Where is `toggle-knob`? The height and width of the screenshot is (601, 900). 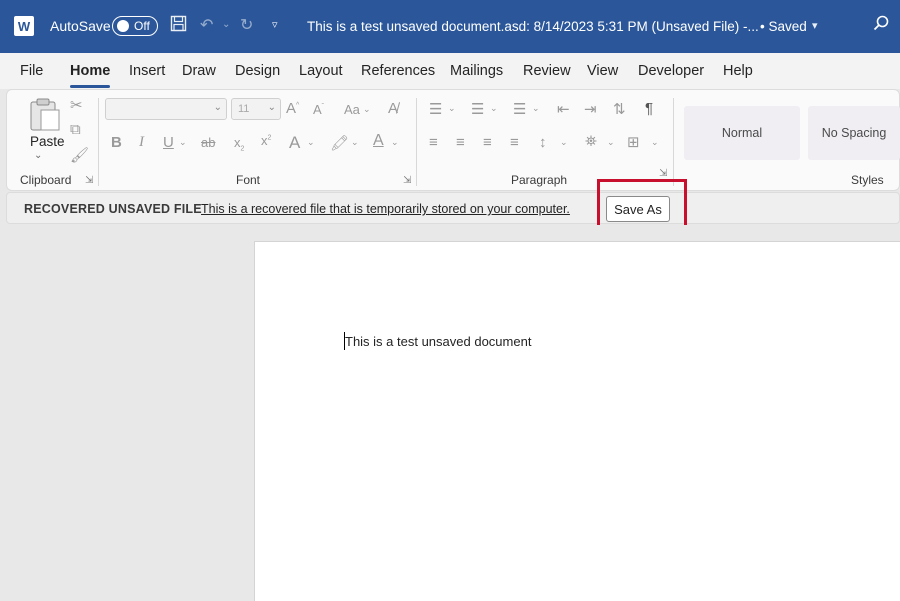 toggle-knob is located at coordinates (123, 26).